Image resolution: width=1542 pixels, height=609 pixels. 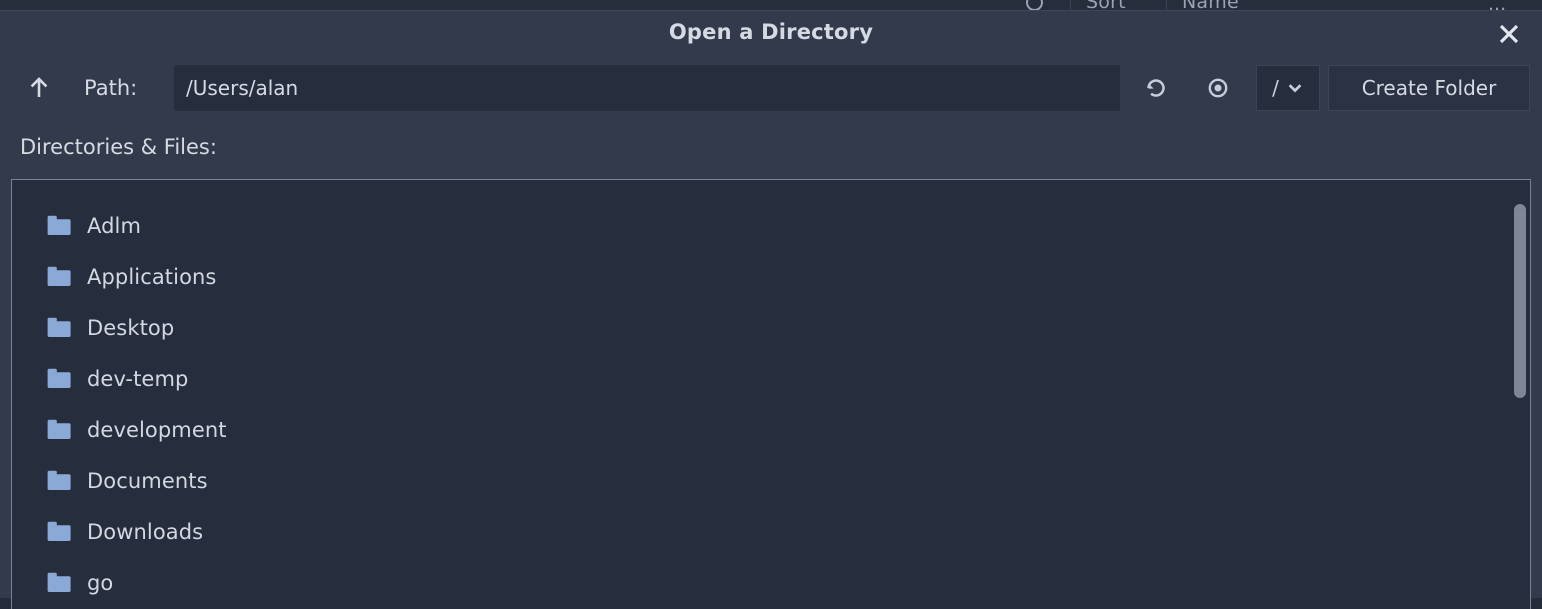 I want to click on close-button, so click(x=1509, y=34).